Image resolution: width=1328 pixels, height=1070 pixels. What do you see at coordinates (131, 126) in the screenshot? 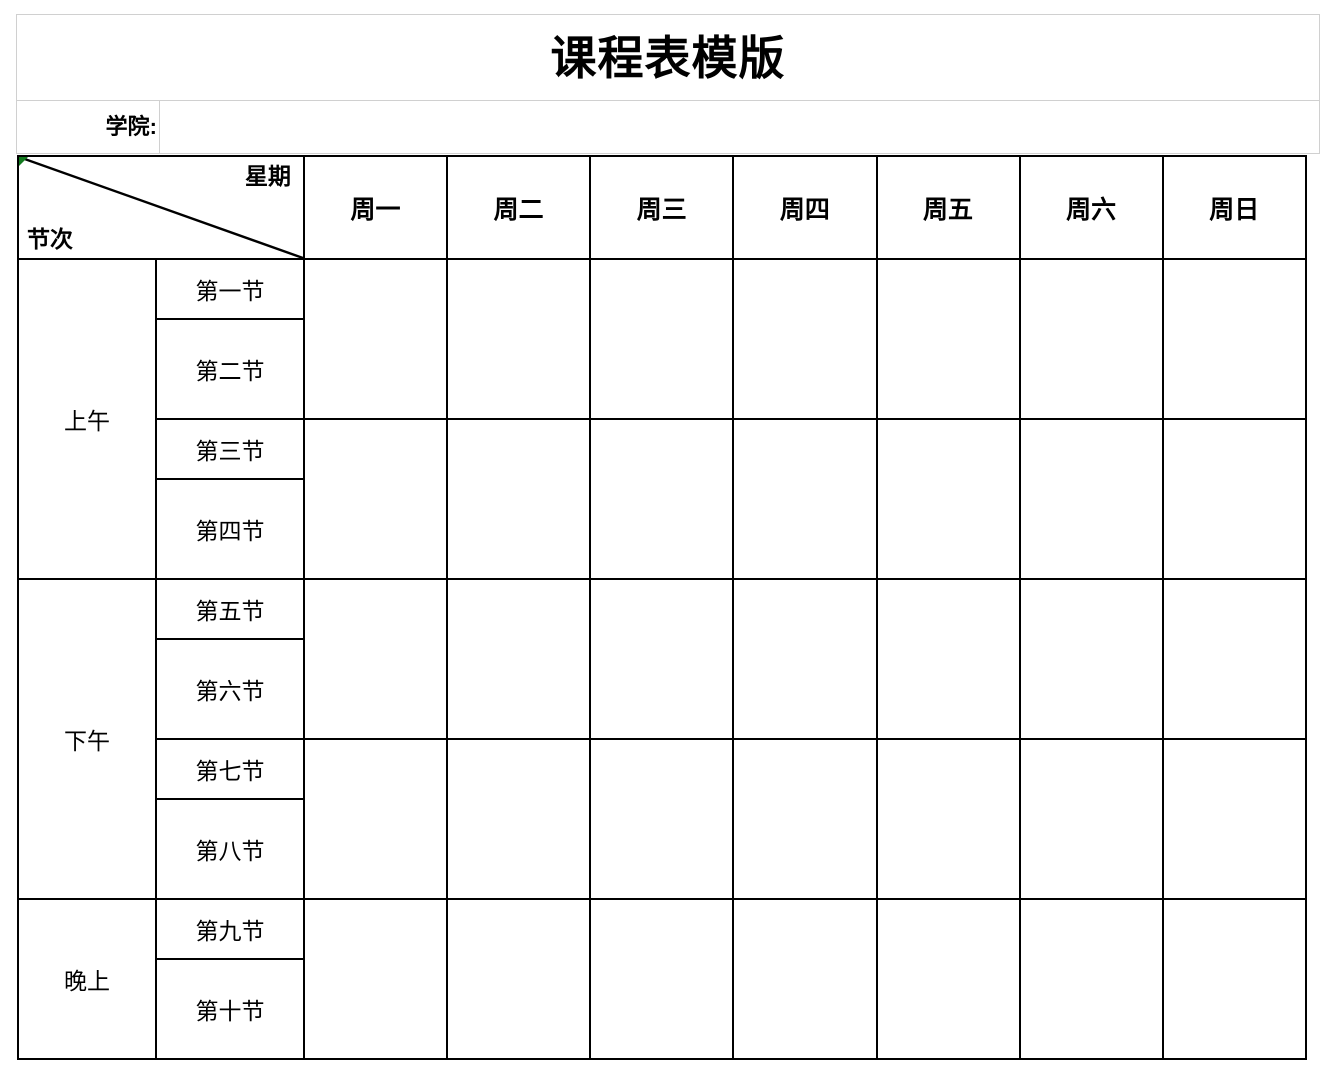
I see `college-label: 学院:` at bounding box center [131, 126].